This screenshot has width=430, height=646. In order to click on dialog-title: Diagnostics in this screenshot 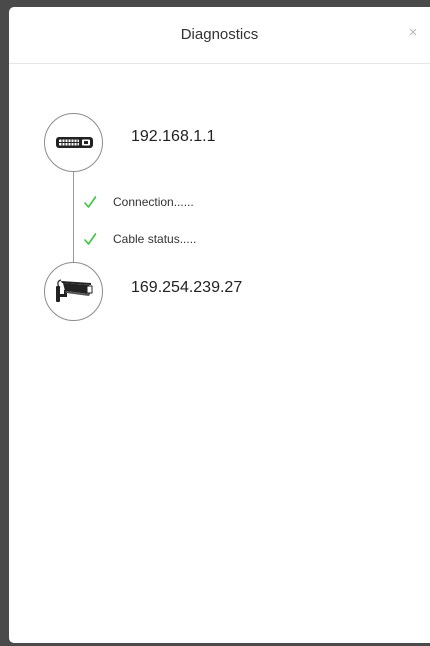, I will do `click(219, 34)`.